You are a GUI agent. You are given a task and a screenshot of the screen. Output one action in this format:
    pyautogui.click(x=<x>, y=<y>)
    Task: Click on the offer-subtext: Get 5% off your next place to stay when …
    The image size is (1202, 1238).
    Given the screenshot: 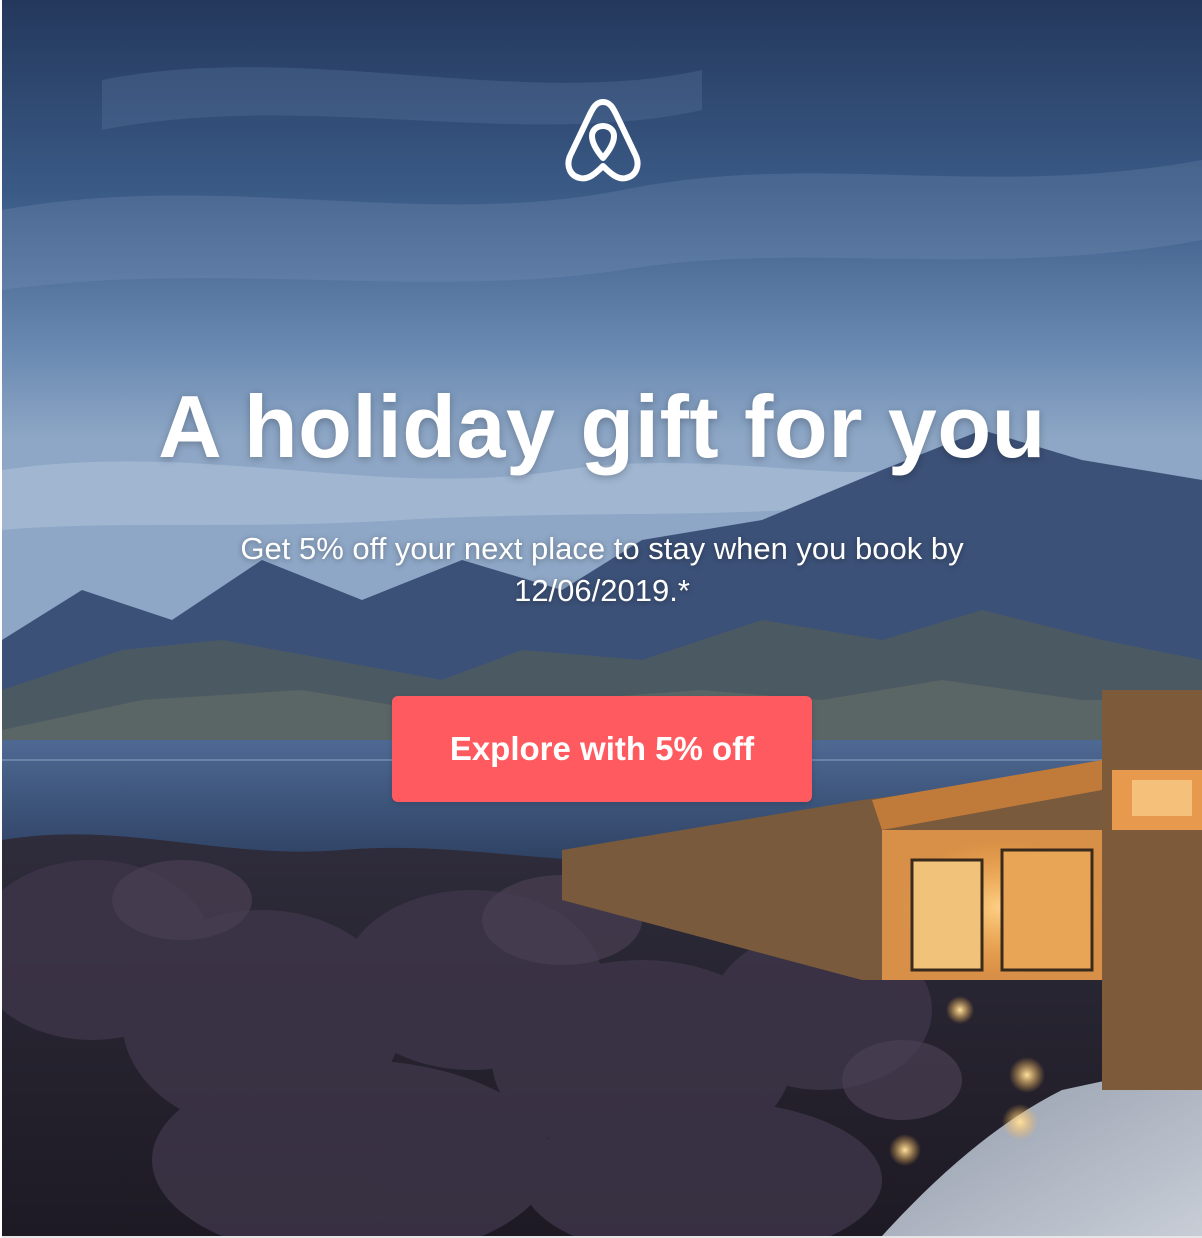 What is the action you would take?
    pyautogui.click(x=602, y=569)
    